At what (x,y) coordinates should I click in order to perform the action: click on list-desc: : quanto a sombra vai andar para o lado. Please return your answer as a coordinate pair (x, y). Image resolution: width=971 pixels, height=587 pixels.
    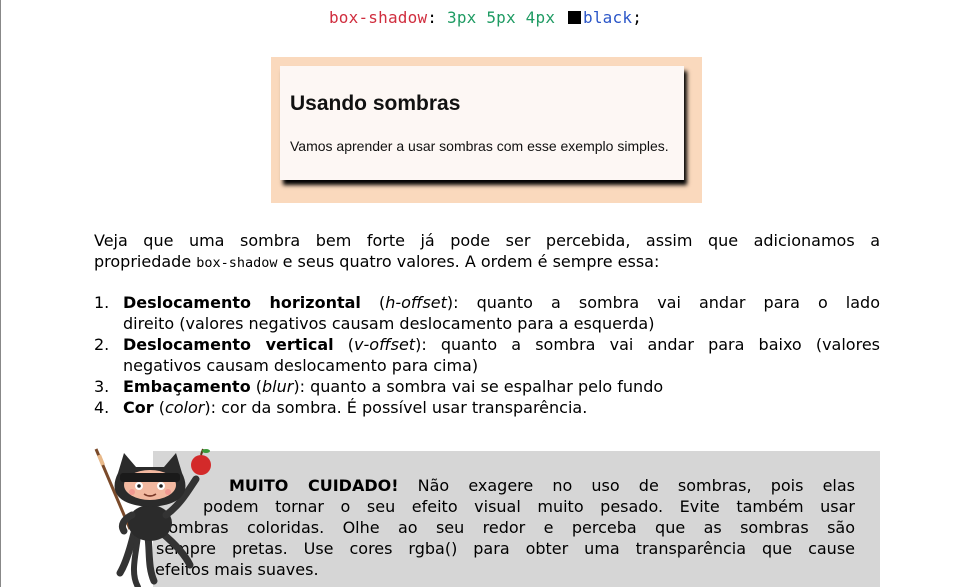
    Looking at the image, I should click on (667, 302).